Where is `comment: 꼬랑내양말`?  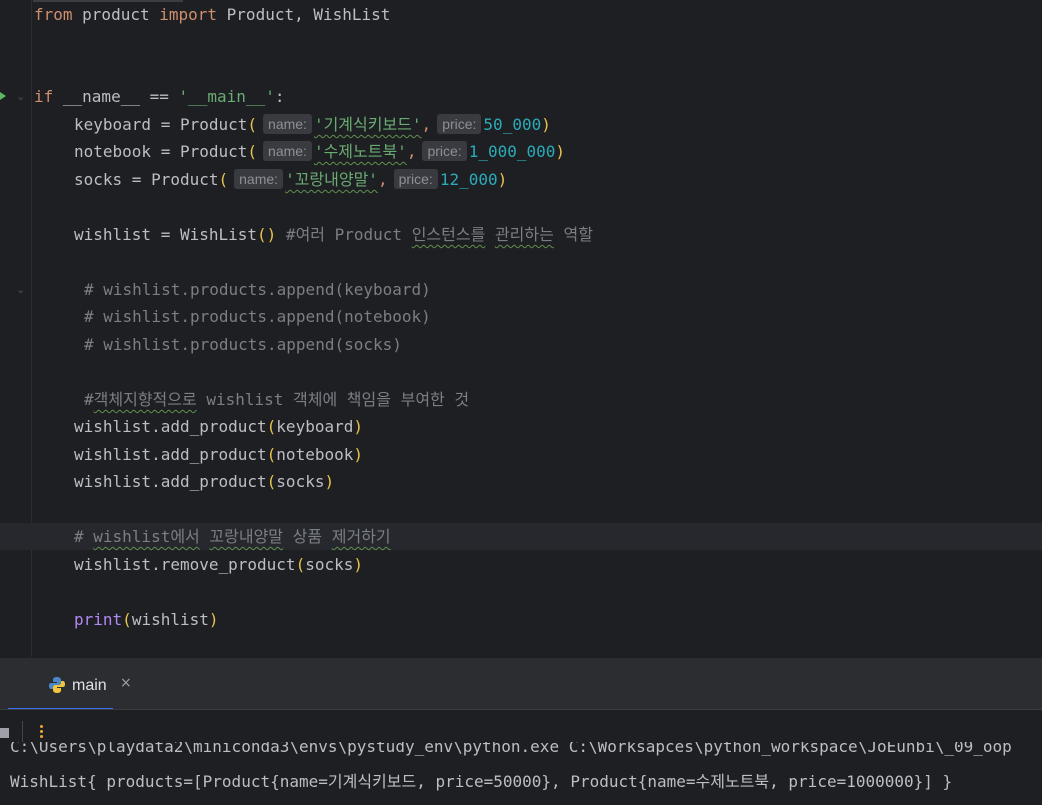
comment: 꼬랑내양말 is located at coordinates (246, 536).